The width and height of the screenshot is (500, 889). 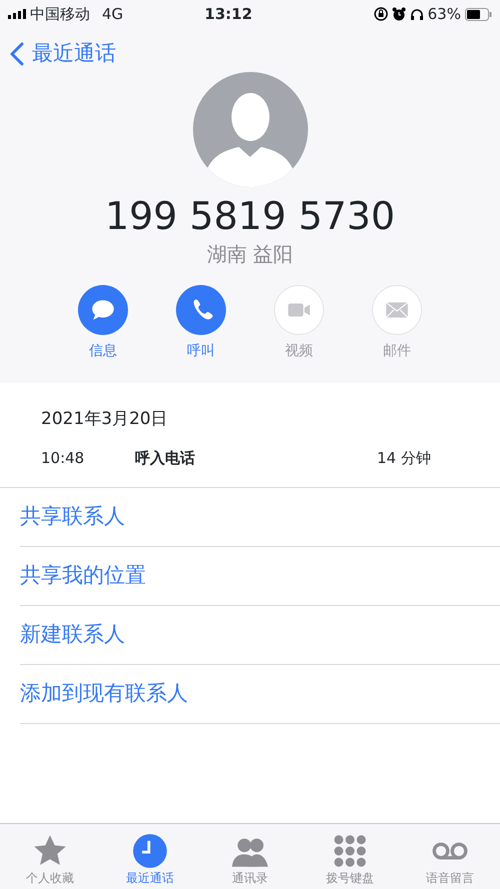 I want to click on call-duration: 14 分钟, so click(x=404, y=458).